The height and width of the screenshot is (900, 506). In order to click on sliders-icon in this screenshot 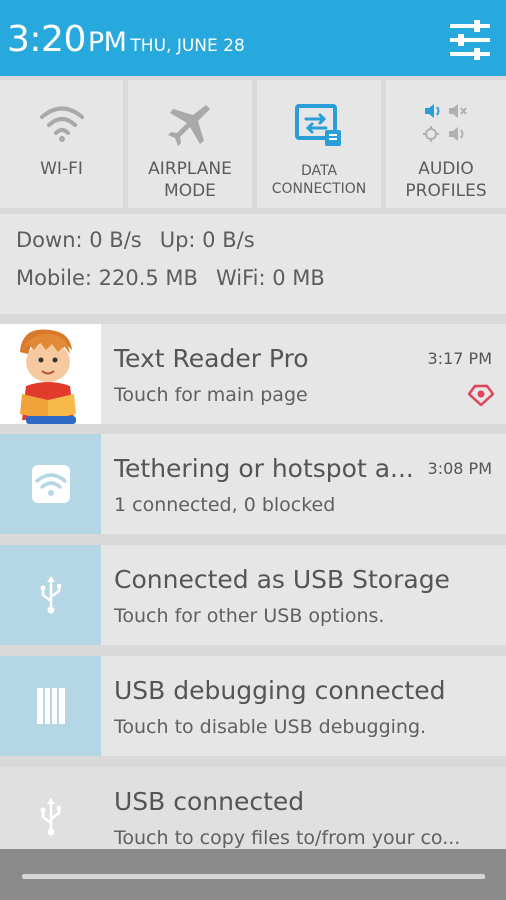, I will do `click(470, 40)`.